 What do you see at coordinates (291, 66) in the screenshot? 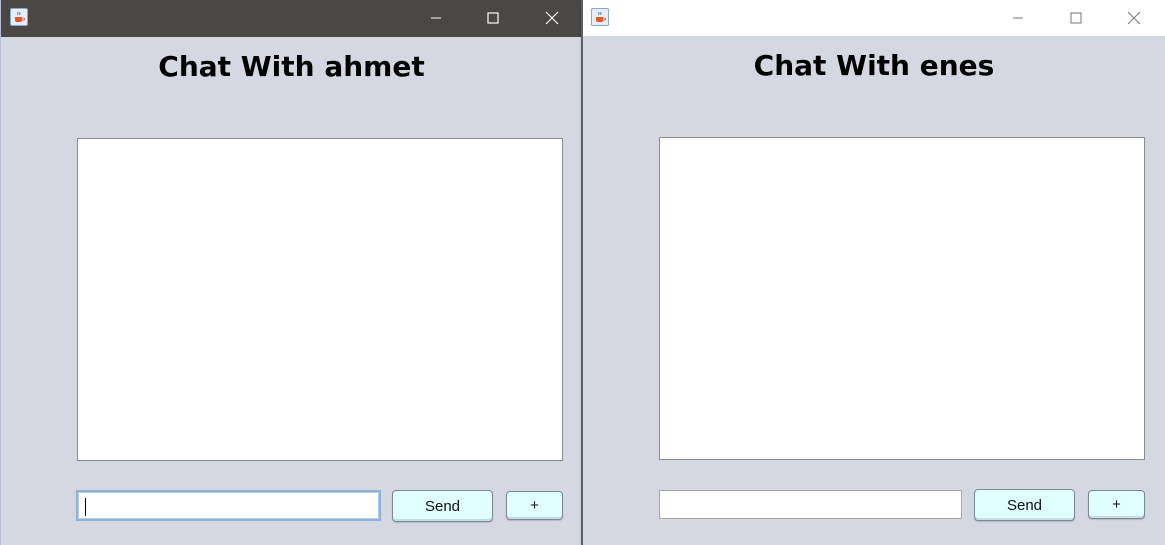
I see `chat-title: Chat With ahmet` at bounding box center [291, 66].